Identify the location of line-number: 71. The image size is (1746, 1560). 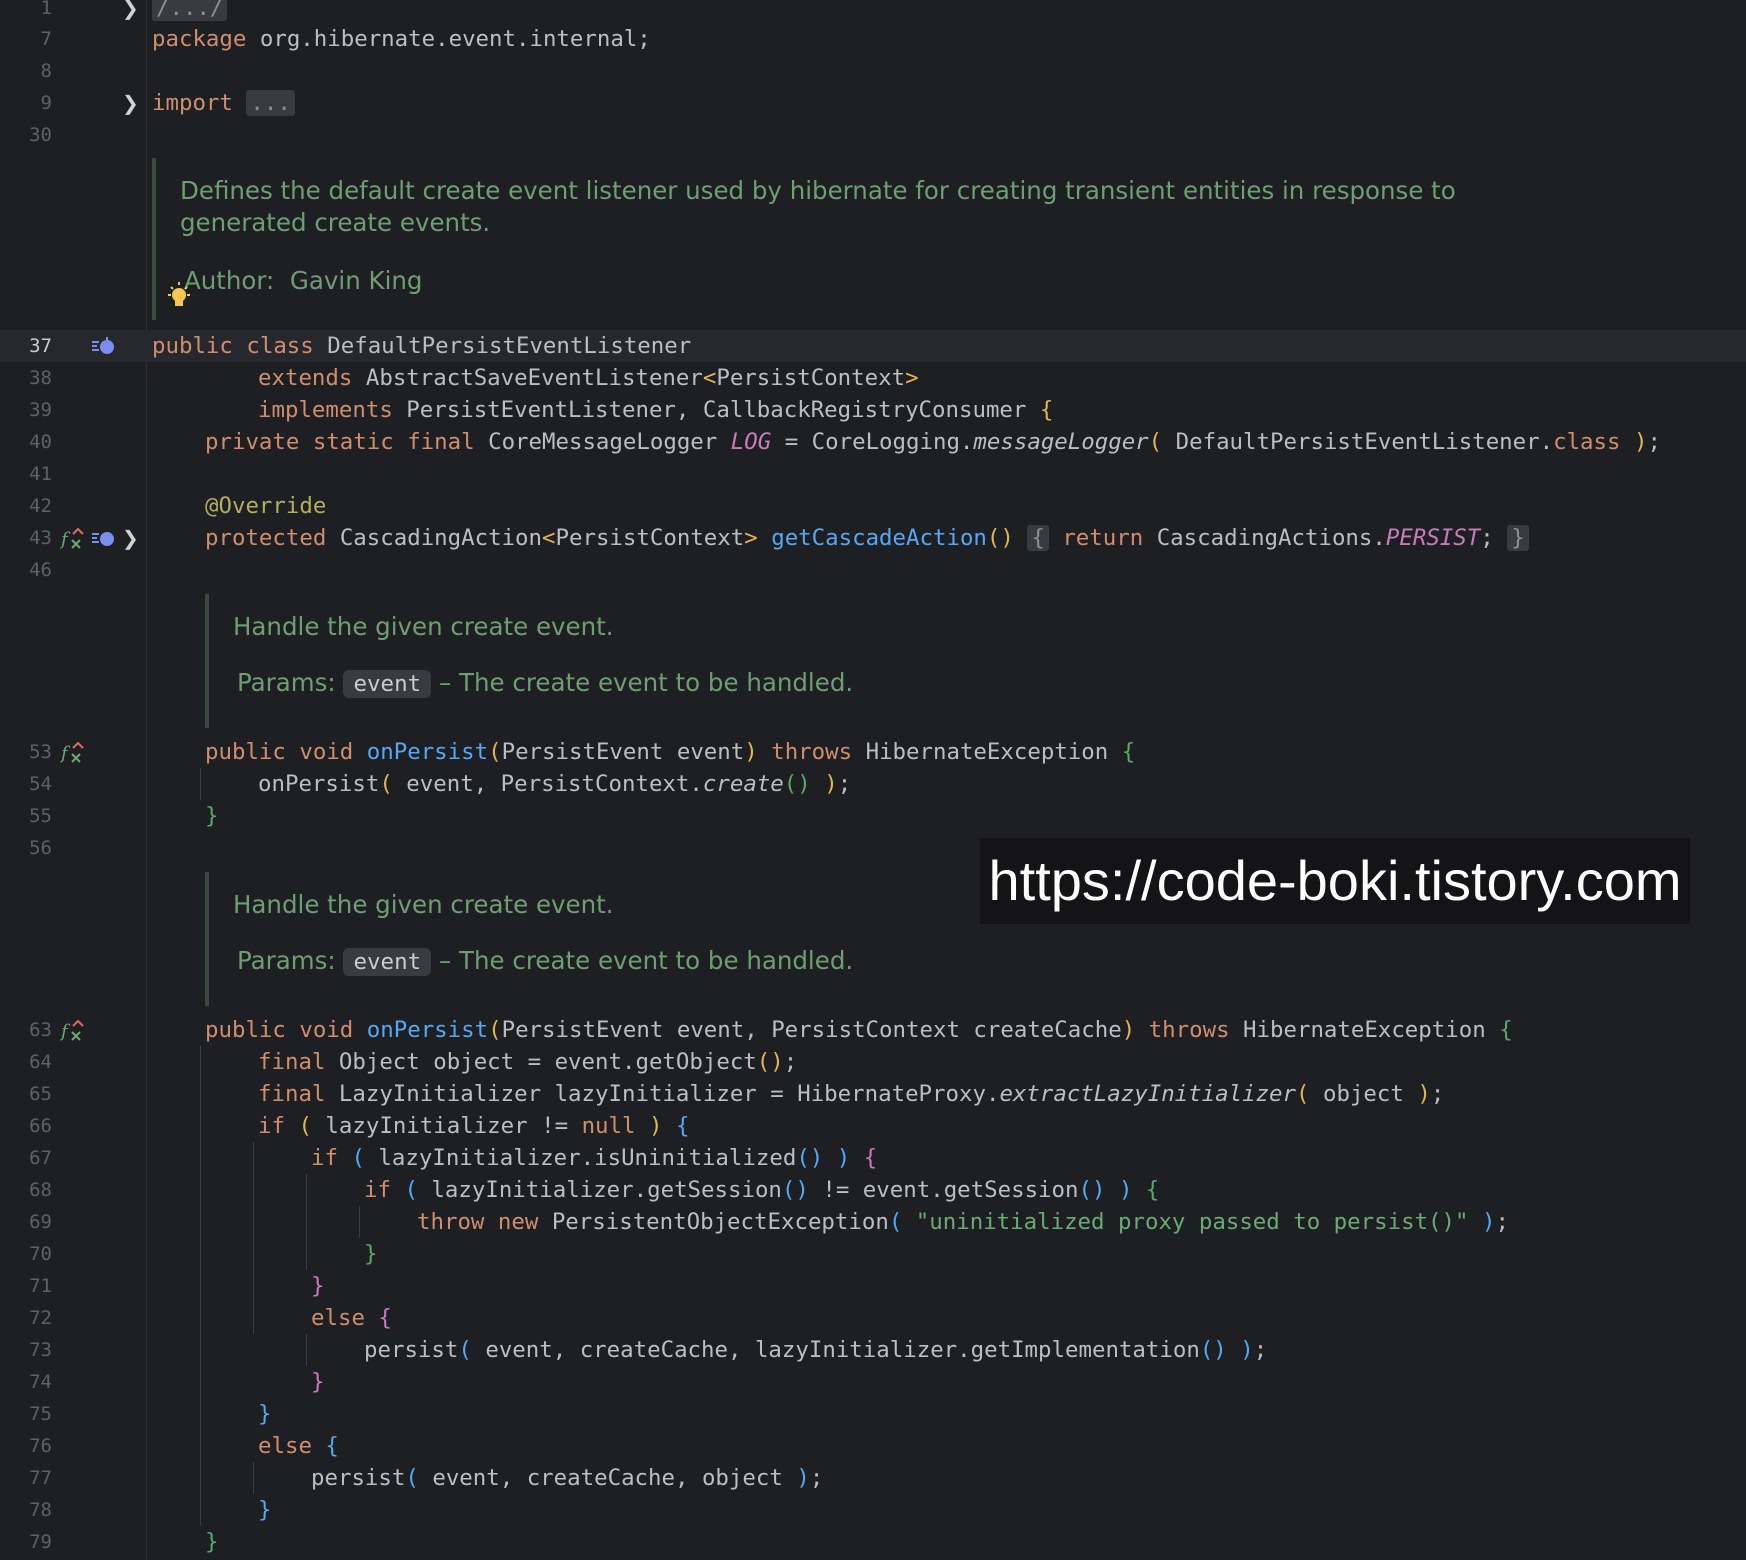
(40, 1286).